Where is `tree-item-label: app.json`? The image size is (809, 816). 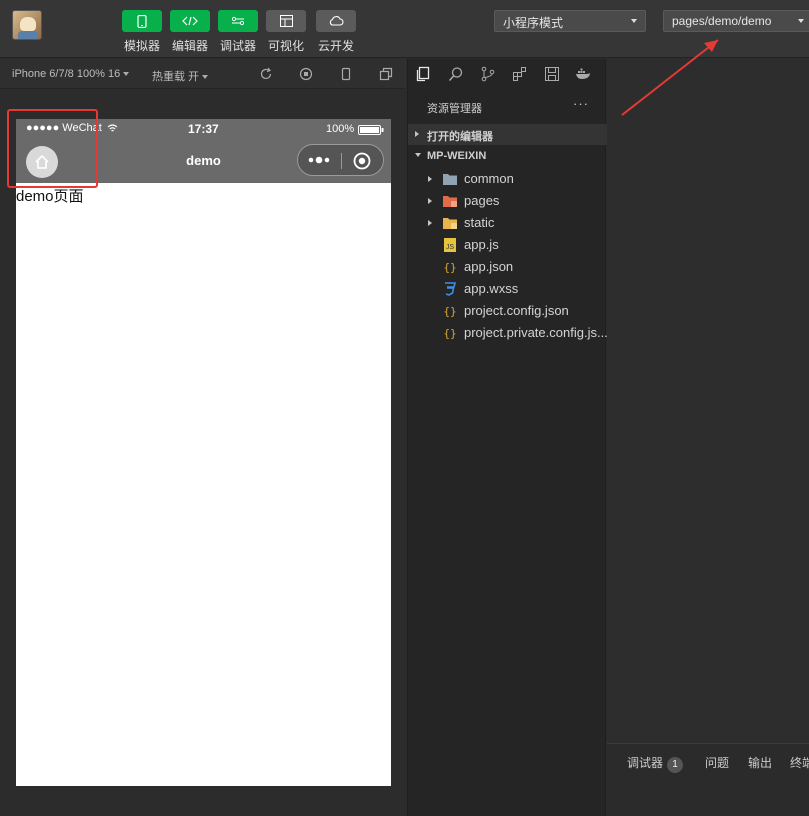
tree-item-label: app.json is located at coordinates (489, 266).